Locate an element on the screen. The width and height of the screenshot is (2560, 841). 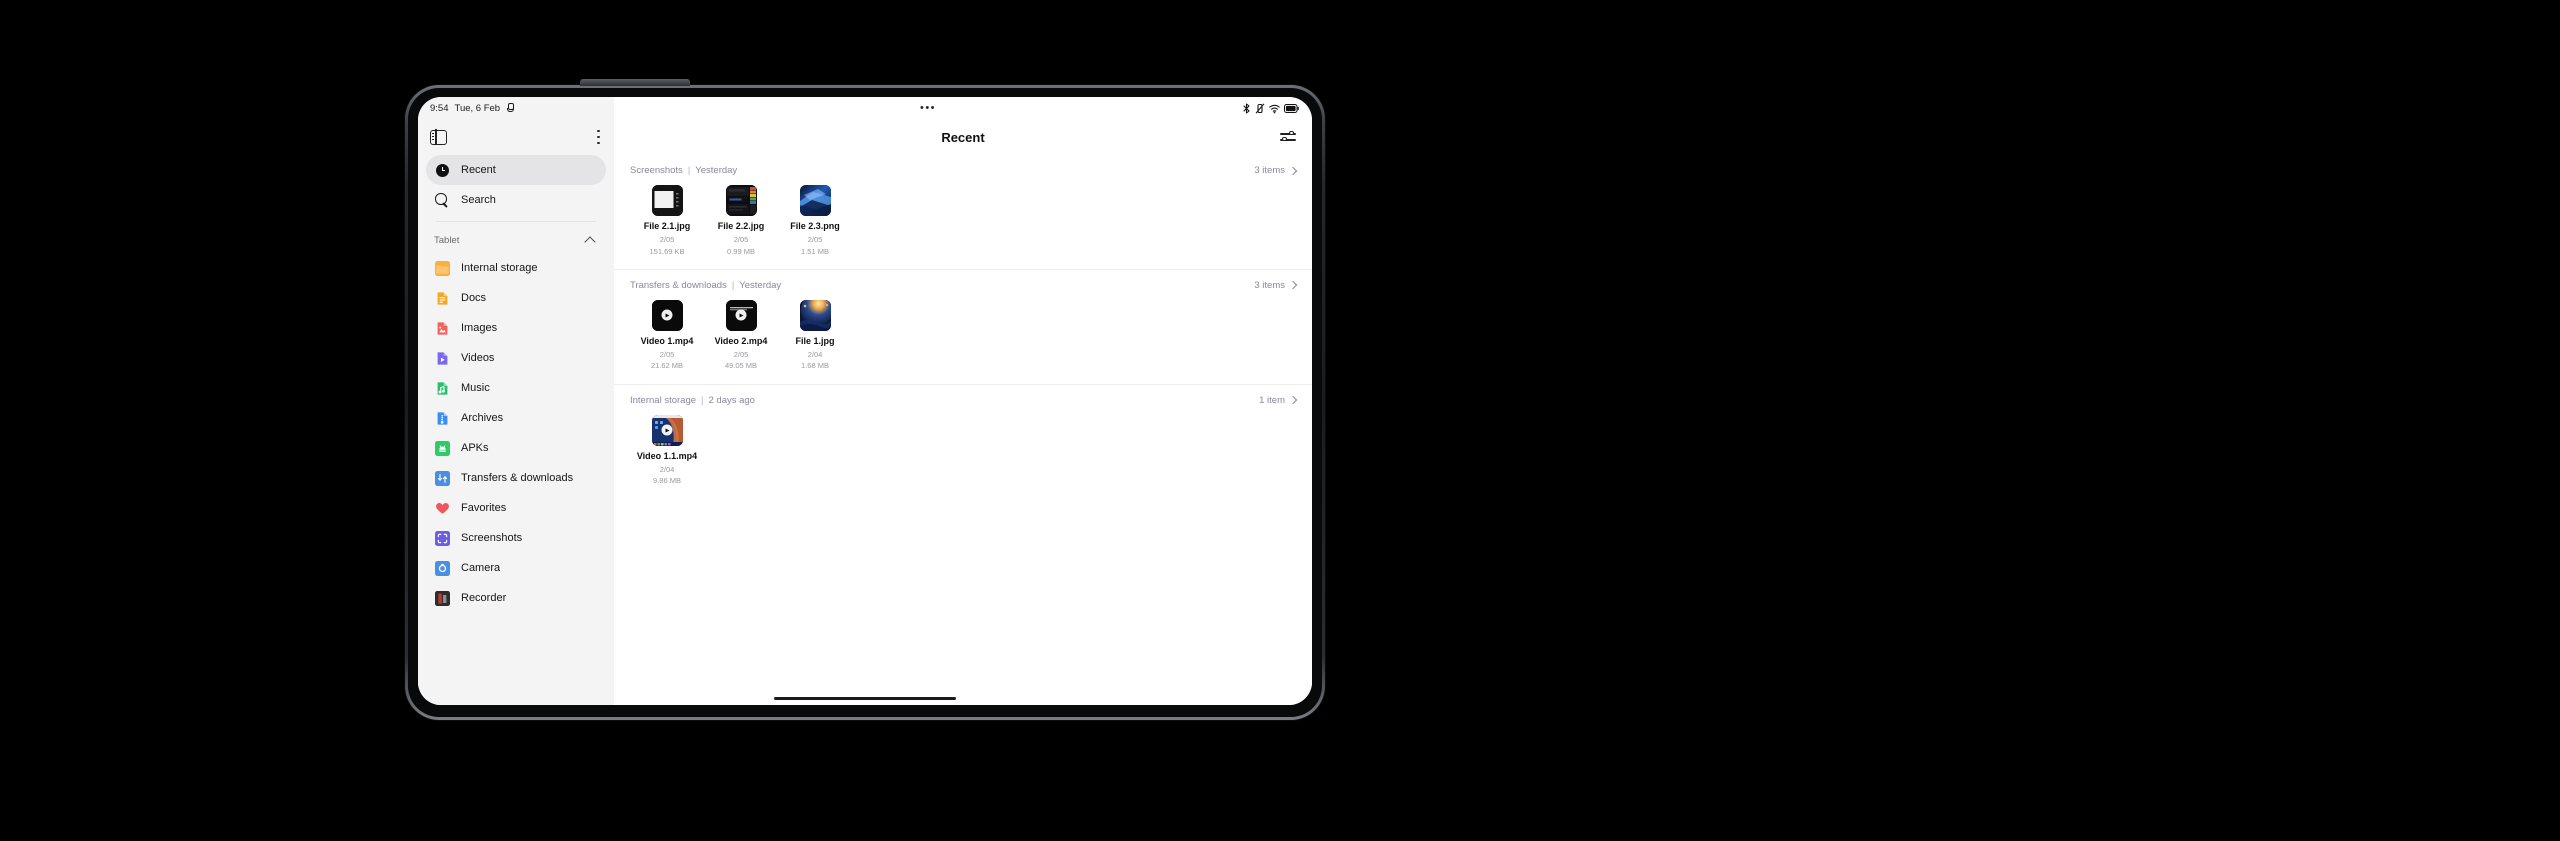
page-title: Recent is located at coordinates (963, 137).